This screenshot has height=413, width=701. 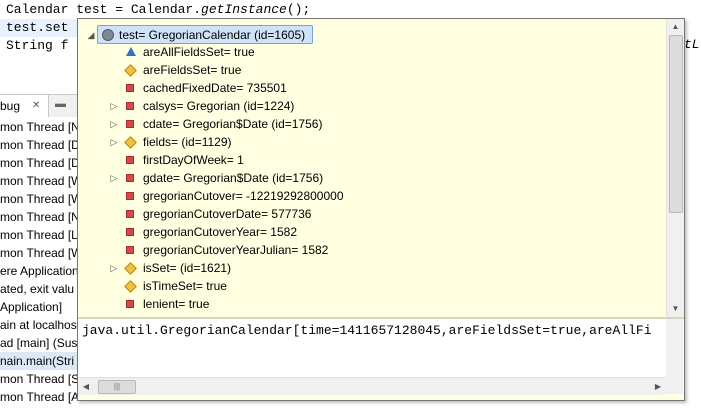 I want to click on code-text: Calendar test = Calendar., so click(x=104, y=9).